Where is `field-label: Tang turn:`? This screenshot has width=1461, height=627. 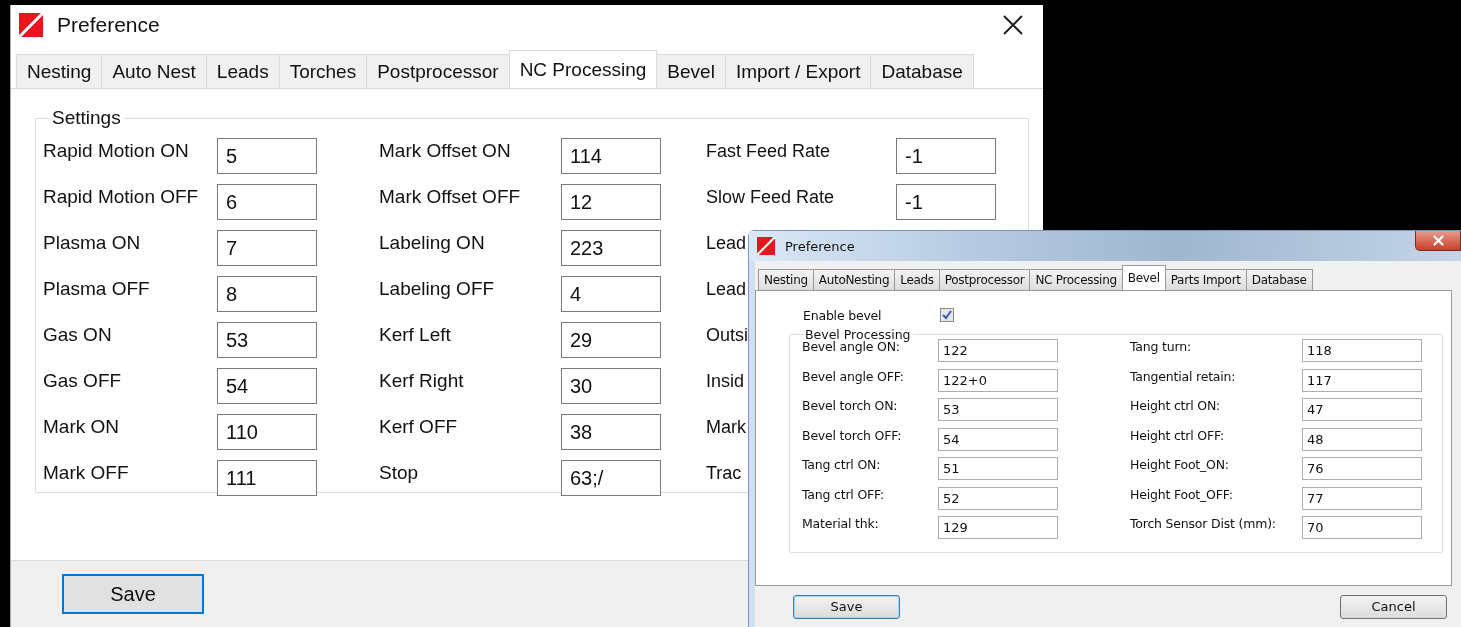
field-label: Tang turn: is located at coordinates (1161, 347).